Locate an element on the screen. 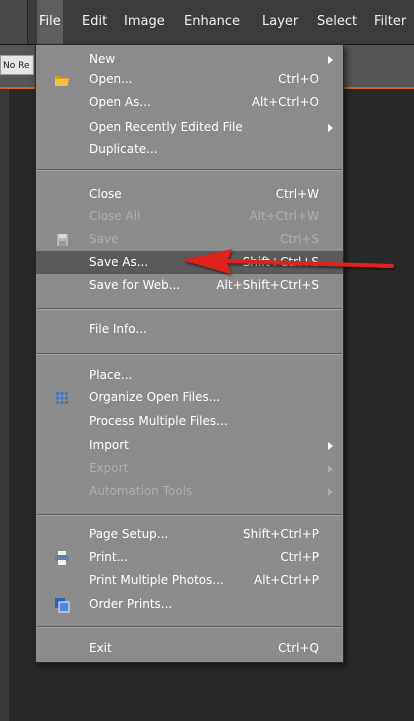 Image resolution: width=414 pixels, height=721 pixels. menu-item-save-for-web: Save for Web... Alt+Shift+Ctrl+S is located at coordinates (189, 285).